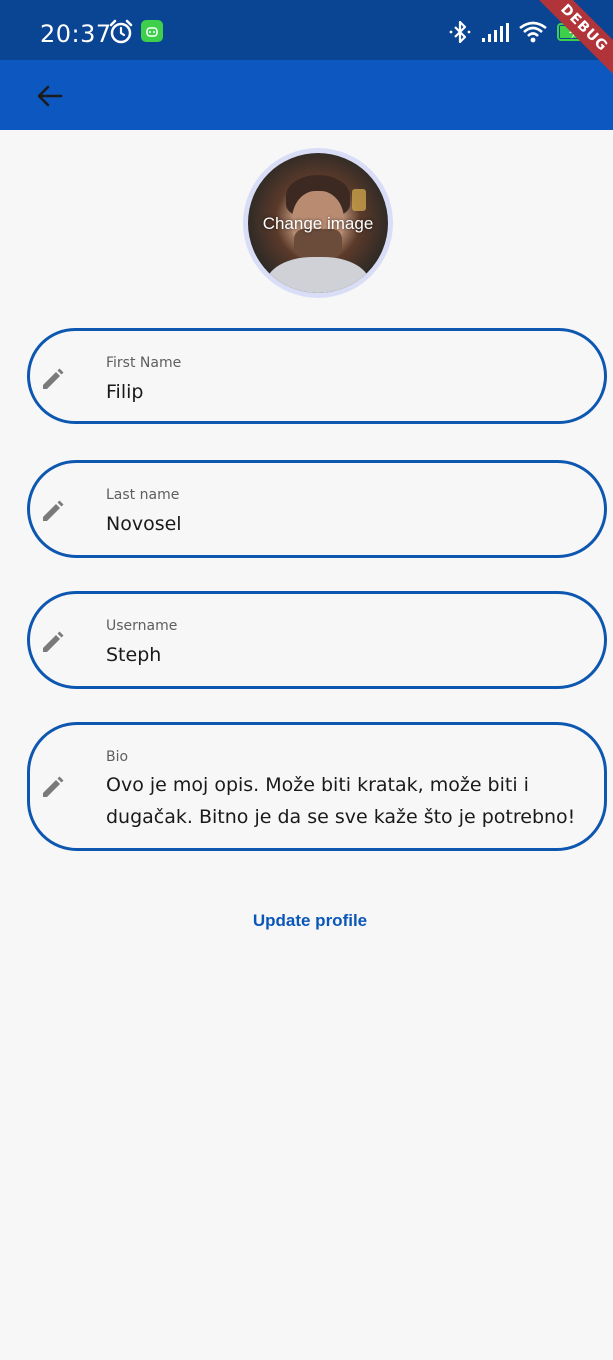 The image size is (613, 1360). What do you see at coordinates (134, 655) in the screenshot?
I see `username-value: Steph` at bounding box center [134, 655].